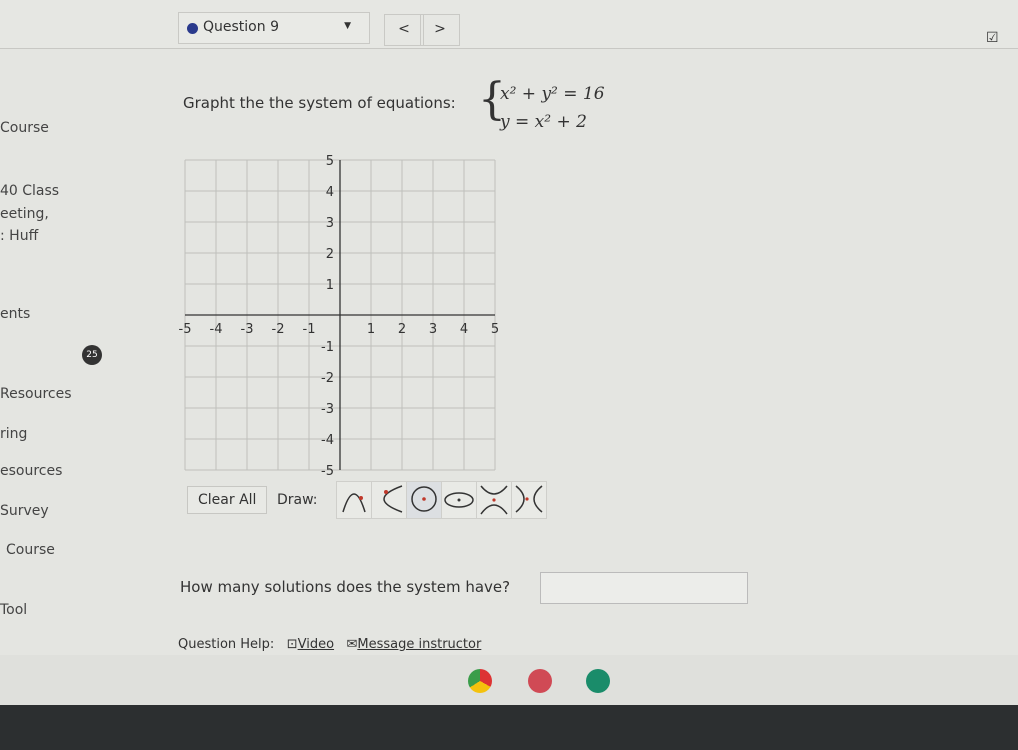  I want to click on draw-ellipse-button, so click(459, 500).